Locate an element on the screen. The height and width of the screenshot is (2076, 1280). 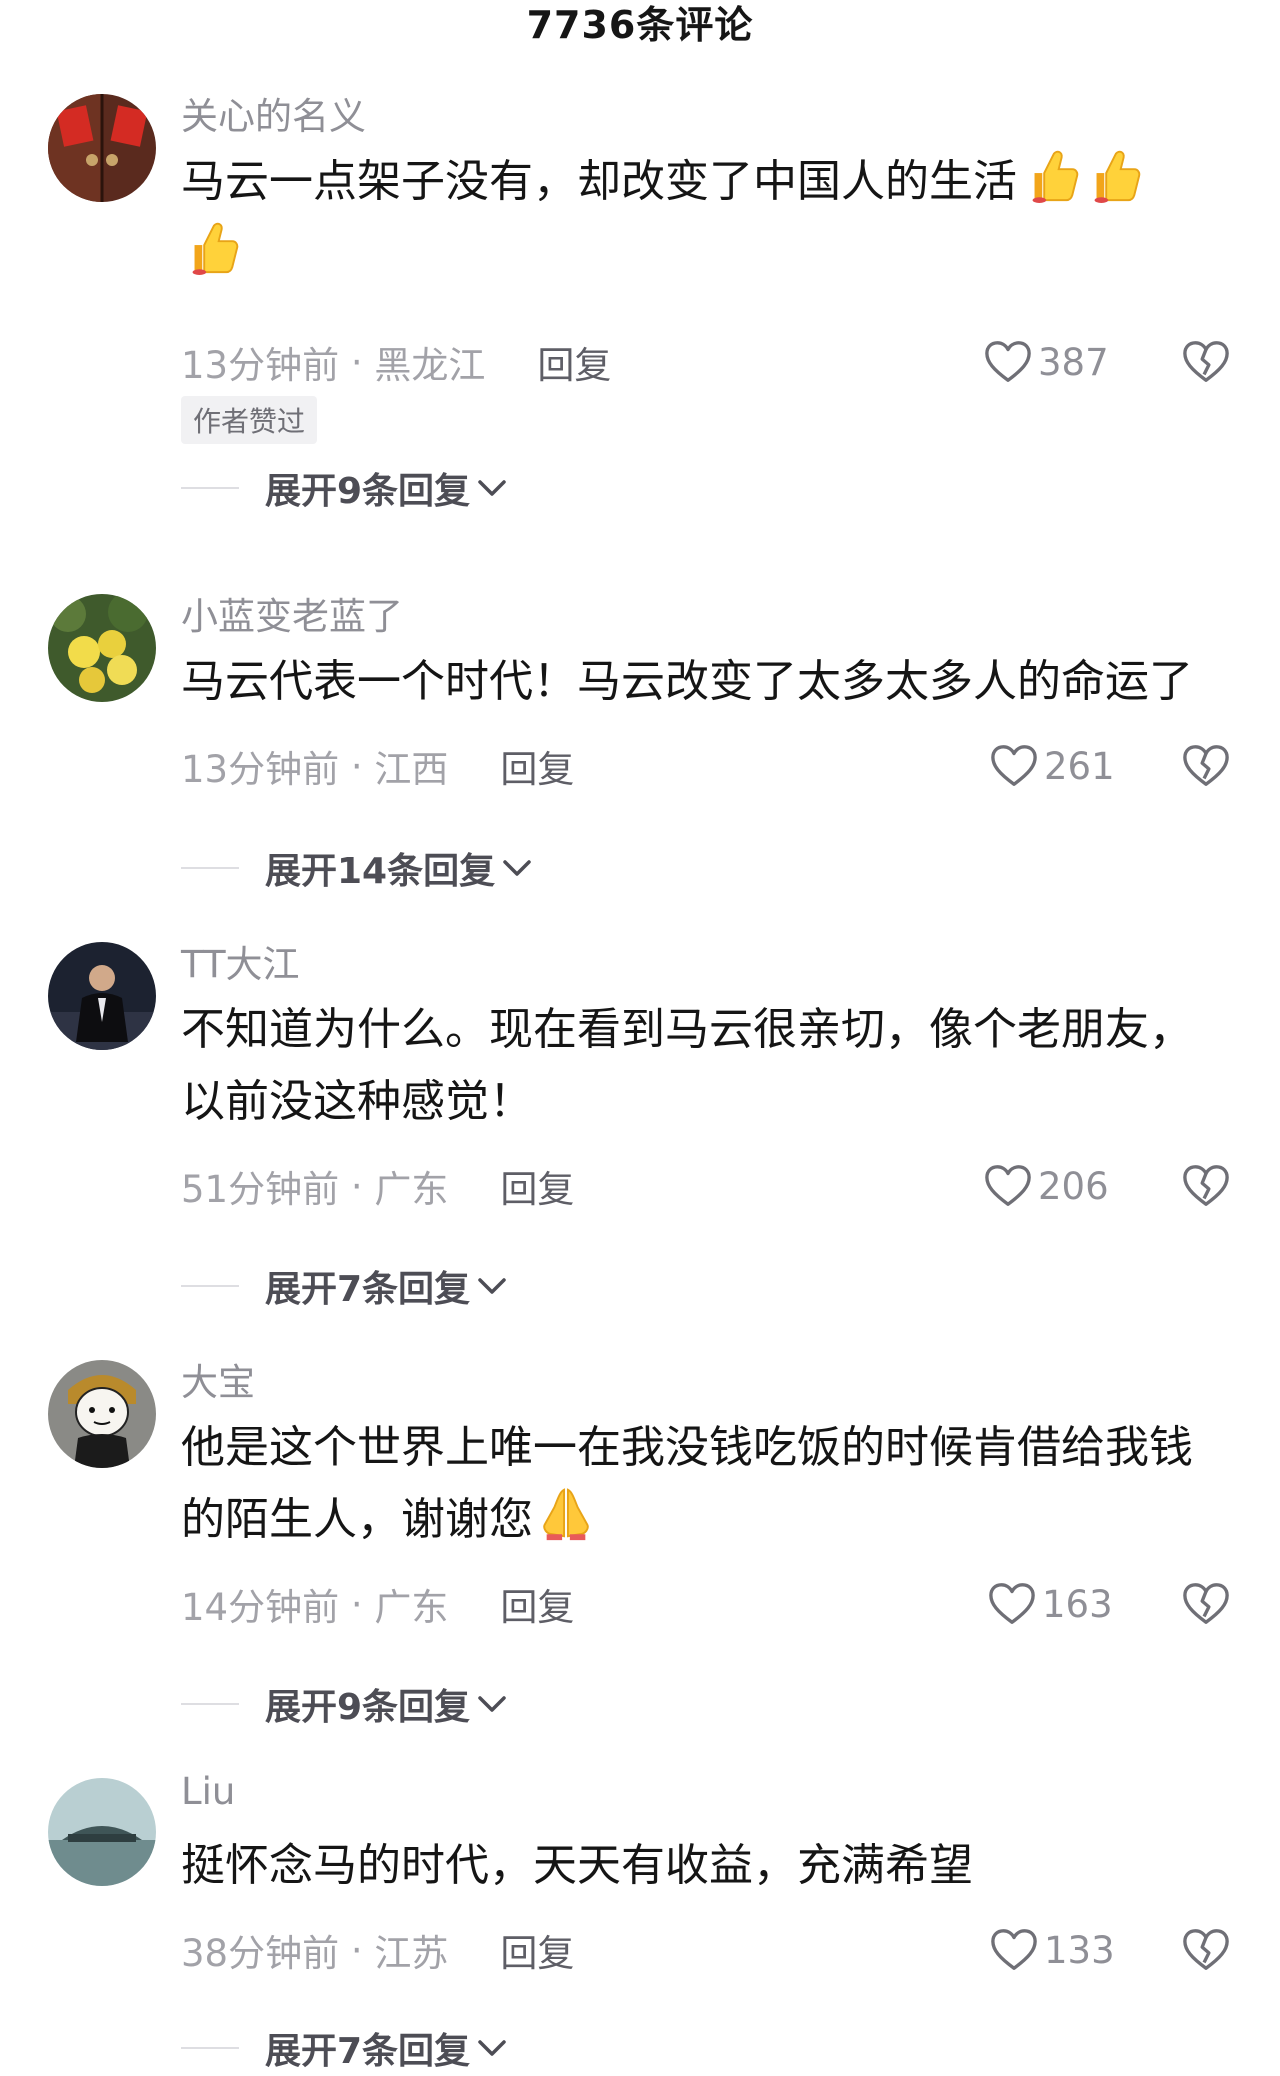
like-button: 133 is located at coordinates (1052, 1950).